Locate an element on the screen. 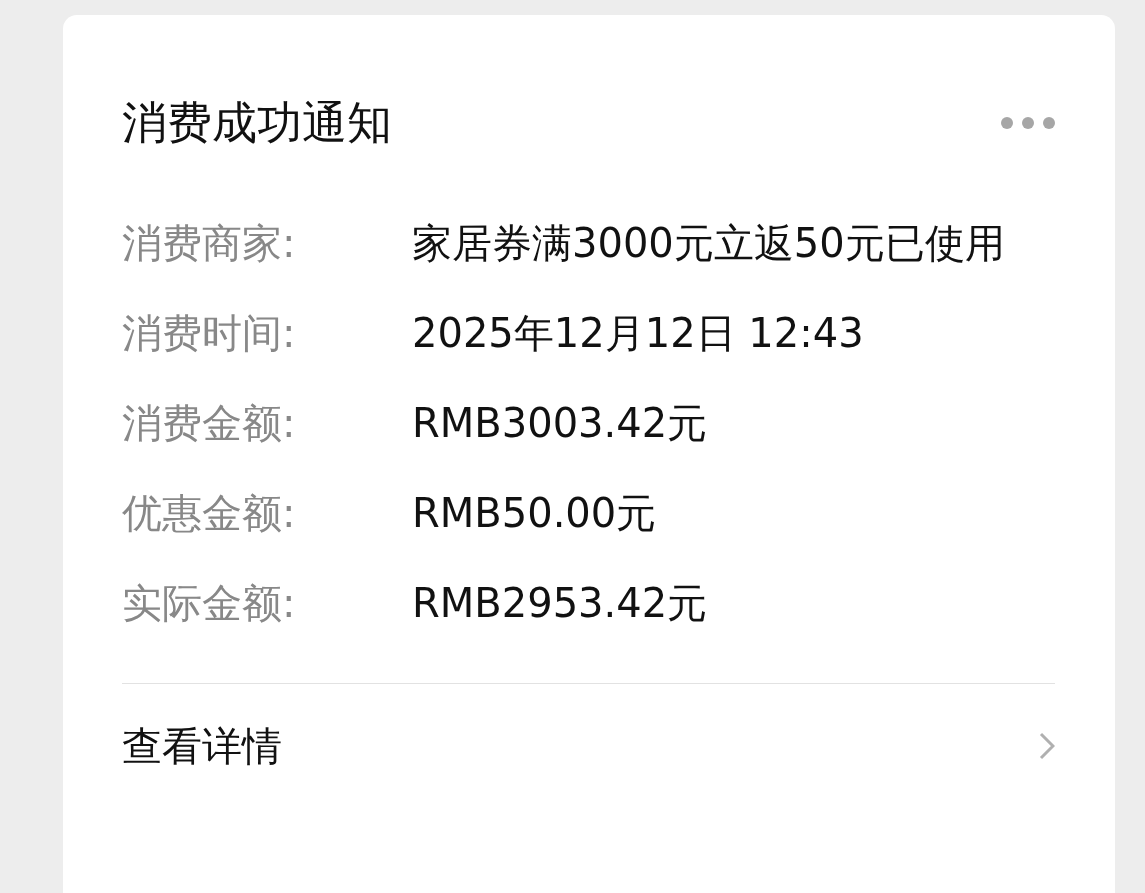 This screenshot has height=893, width=1145. field-value: RMB3003.42元 is located at coordinates (560, 423).